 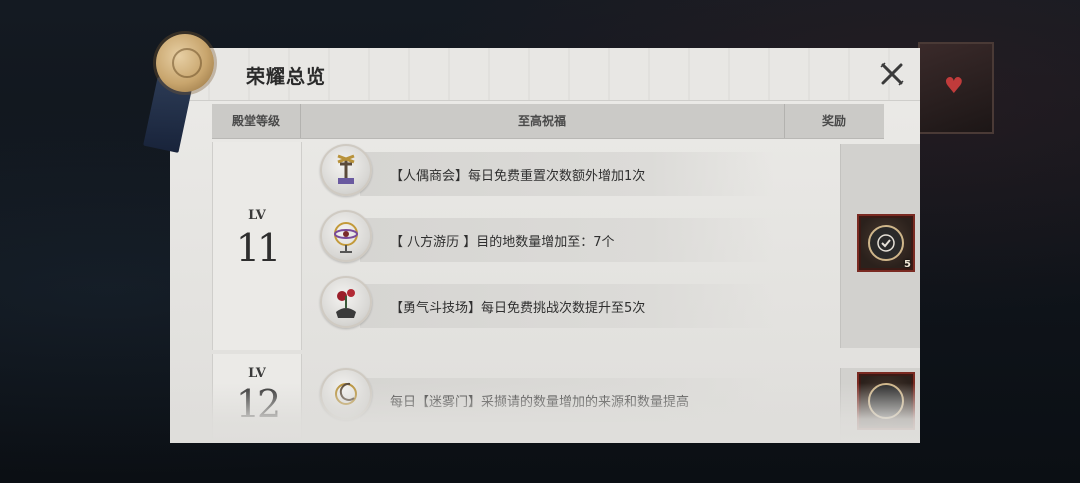 I want to click on blessing-item: 【勇气斗技场】每日免费挑战次数提升至5次, so click(x=567, y=306).